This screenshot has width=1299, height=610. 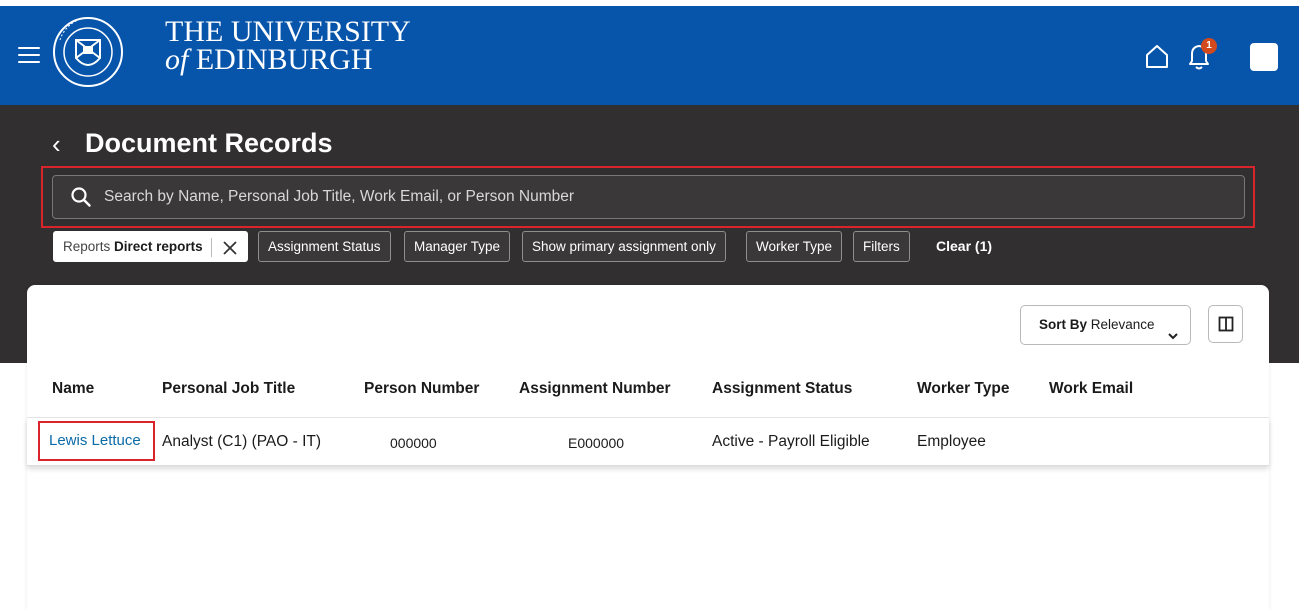 What do you see at coordinates (791, 441) in the screenshot?
I see `cell-assignment-status: Active - Payroll Eligible` at bounding box center [791, 441].